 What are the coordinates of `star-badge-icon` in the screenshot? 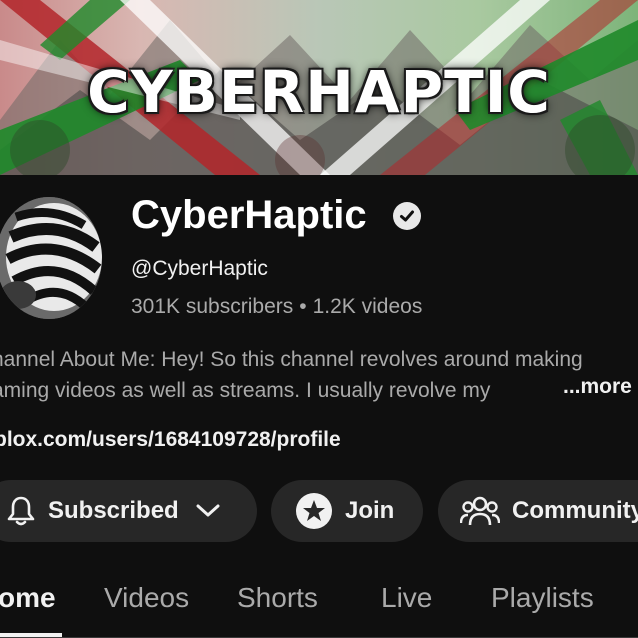 It's located at (314, 511).